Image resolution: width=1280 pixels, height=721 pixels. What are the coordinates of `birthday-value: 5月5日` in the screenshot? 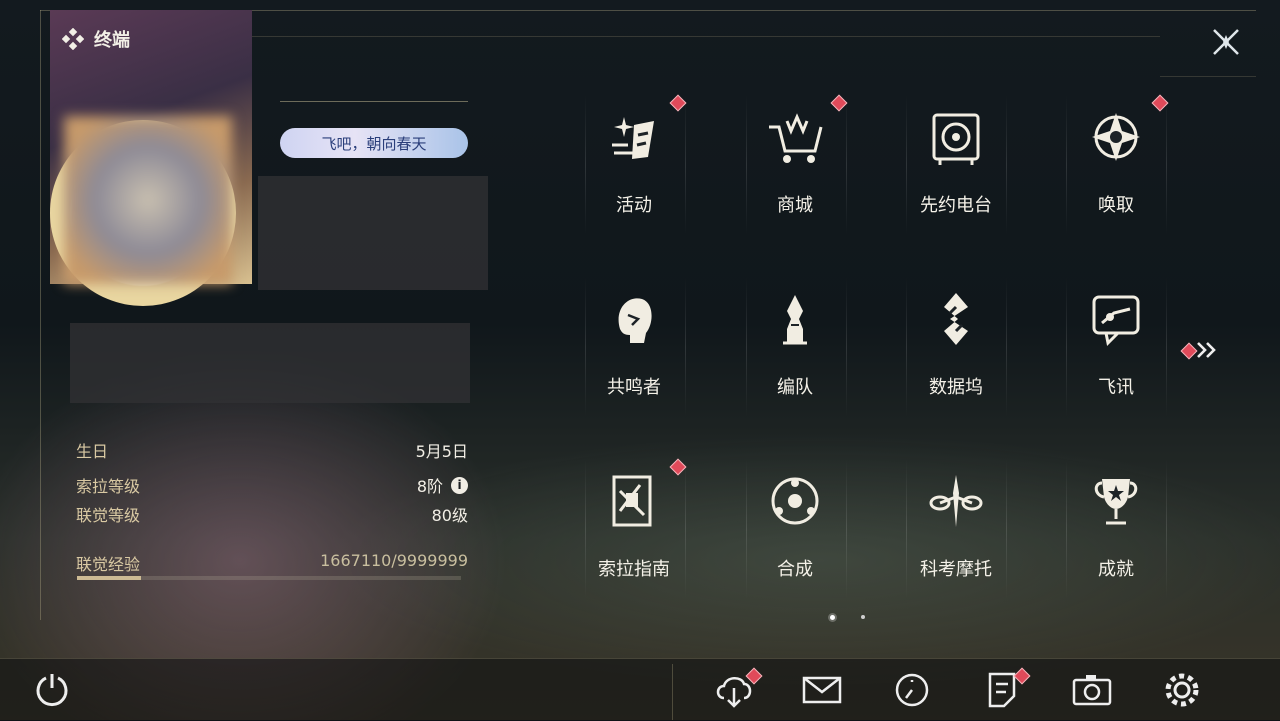 It's located at (441, 451).